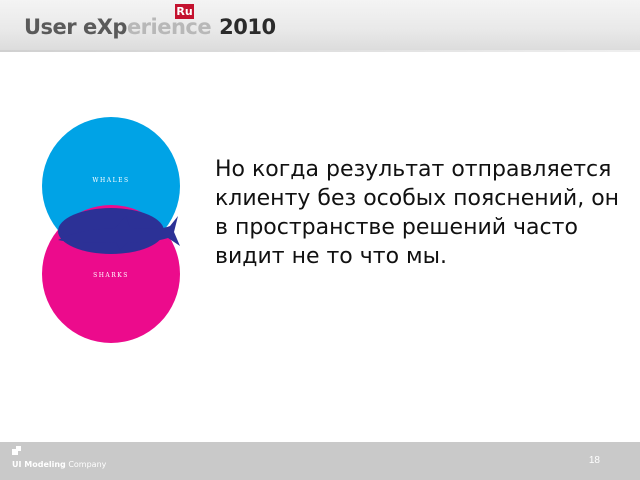  What do you see at coordinates (119, 233) in the screenshot?
I see `shark-icon` at bounding box center [119, 233].